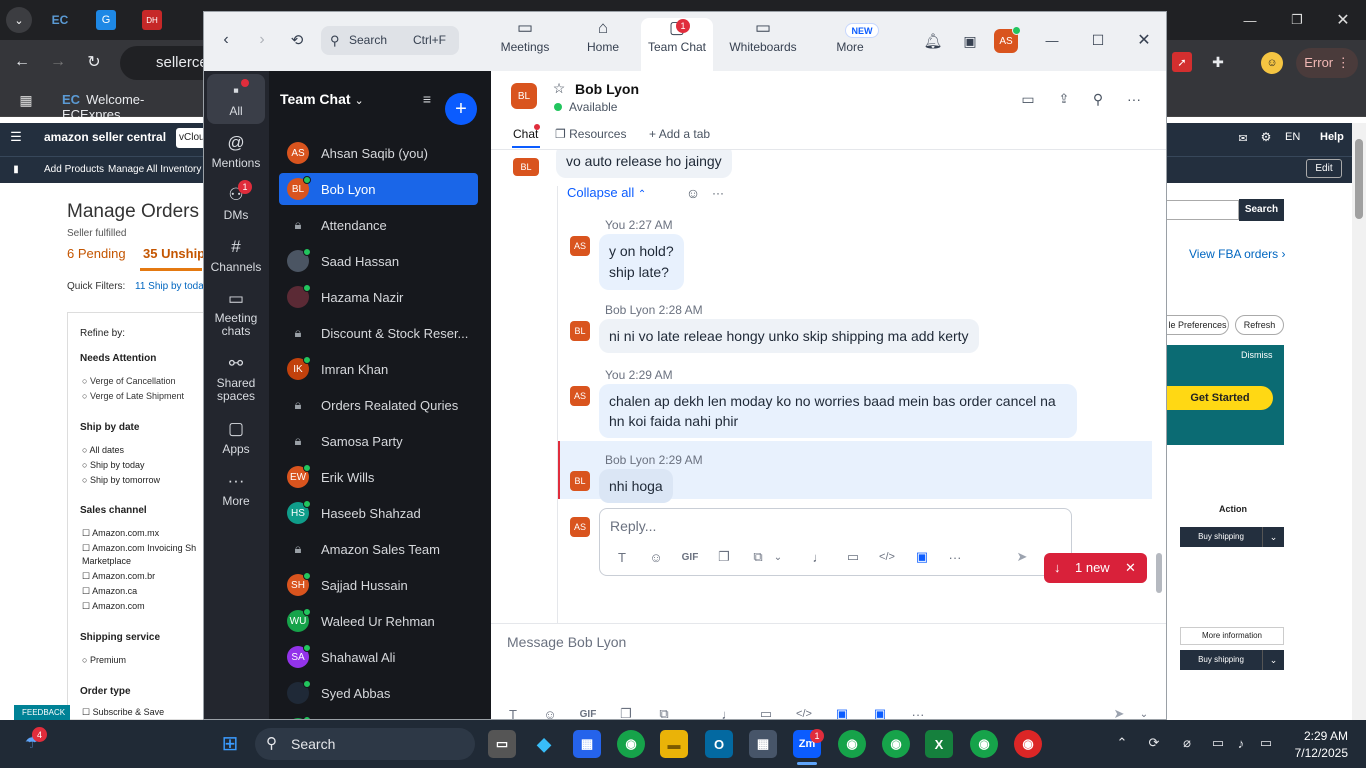  I want to click on contact-item: 🔒︎ Amazon Sales Team, so click(378, 549).